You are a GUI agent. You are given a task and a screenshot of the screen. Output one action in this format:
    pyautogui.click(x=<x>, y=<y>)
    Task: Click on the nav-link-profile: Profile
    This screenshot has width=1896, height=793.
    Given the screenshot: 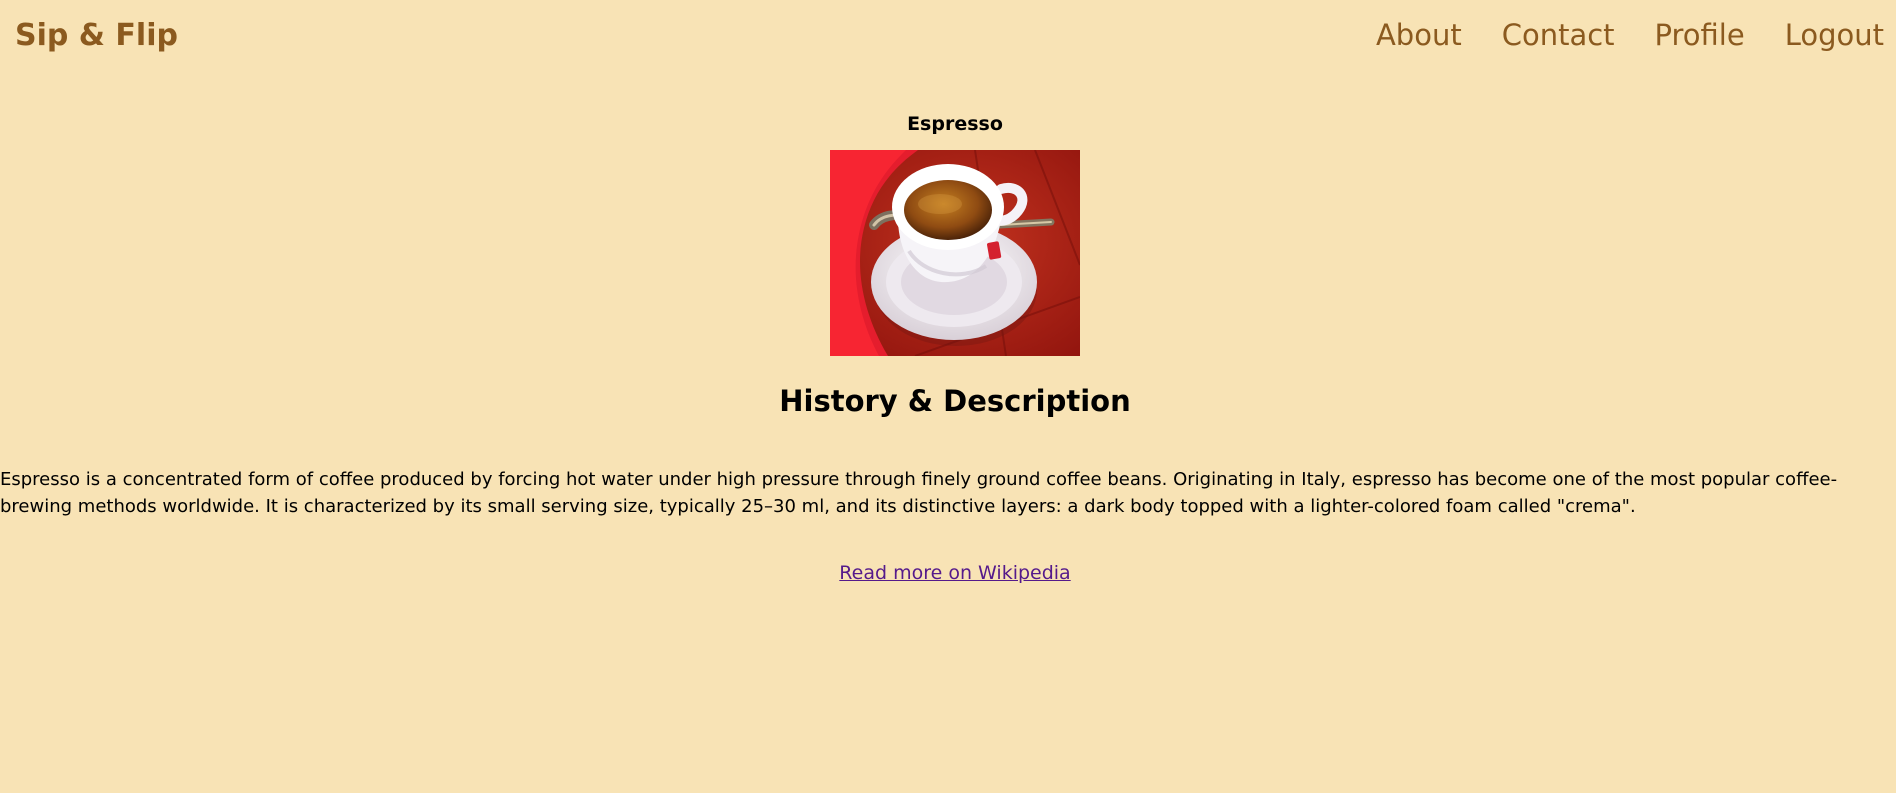 What is the action you would take?
    pyautogui.click(x=1700, y=35)
    